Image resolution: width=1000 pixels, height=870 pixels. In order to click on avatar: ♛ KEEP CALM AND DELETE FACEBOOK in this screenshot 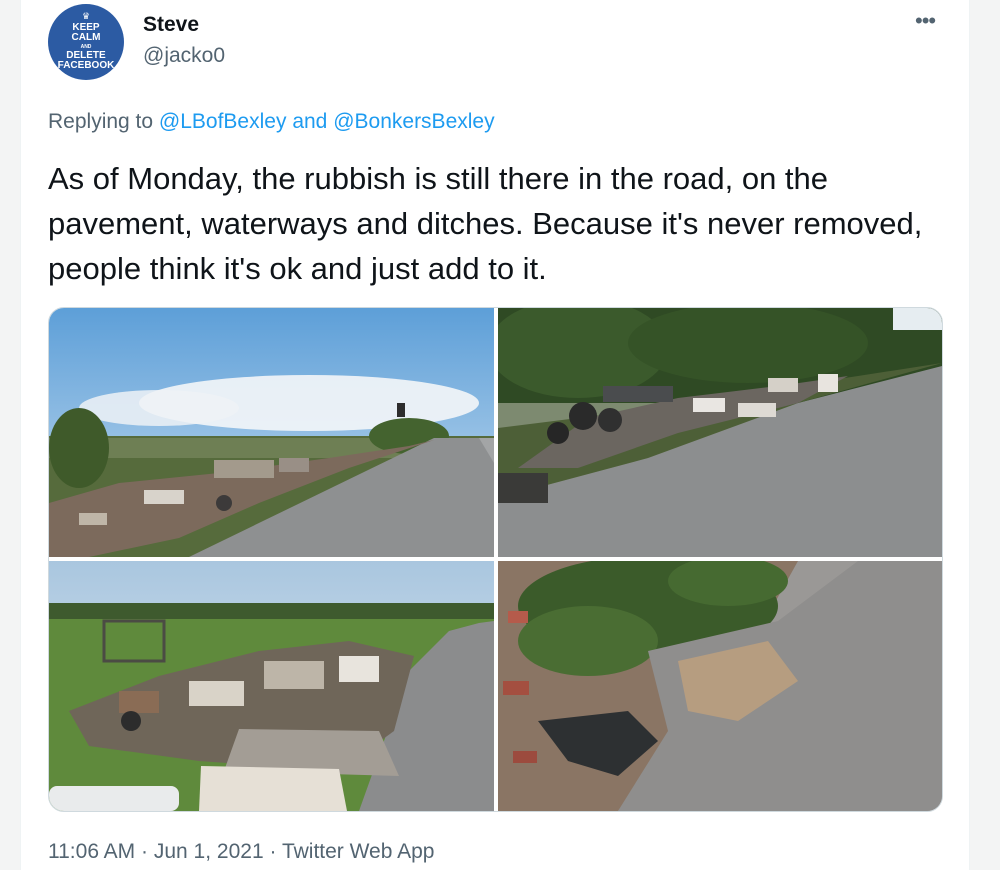, I will do `click(86, 42)`.